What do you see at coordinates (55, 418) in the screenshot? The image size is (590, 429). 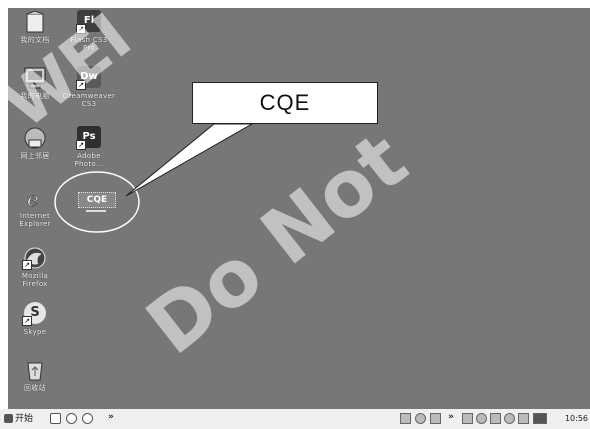 I see `show-desktop-icon` at bounding box center [55, 418].